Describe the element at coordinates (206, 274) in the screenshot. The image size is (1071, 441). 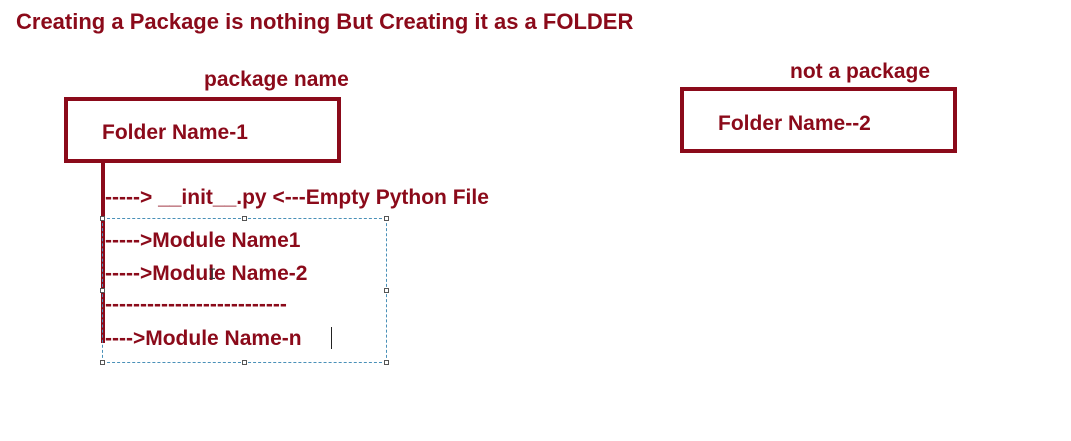
I see `module-line-2: ----->Module Name-2` at that location.